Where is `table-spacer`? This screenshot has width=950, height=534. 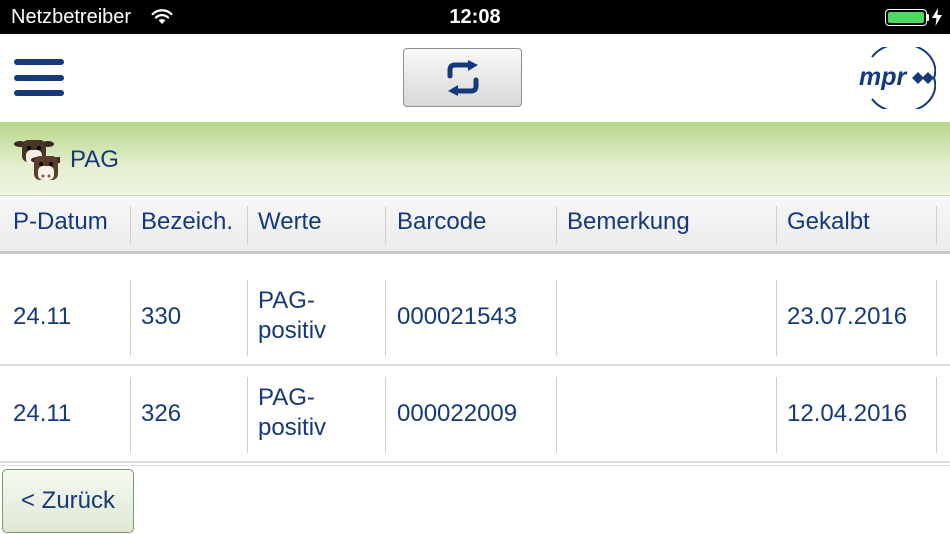
table-spacer is located at coordinates (475, 263).